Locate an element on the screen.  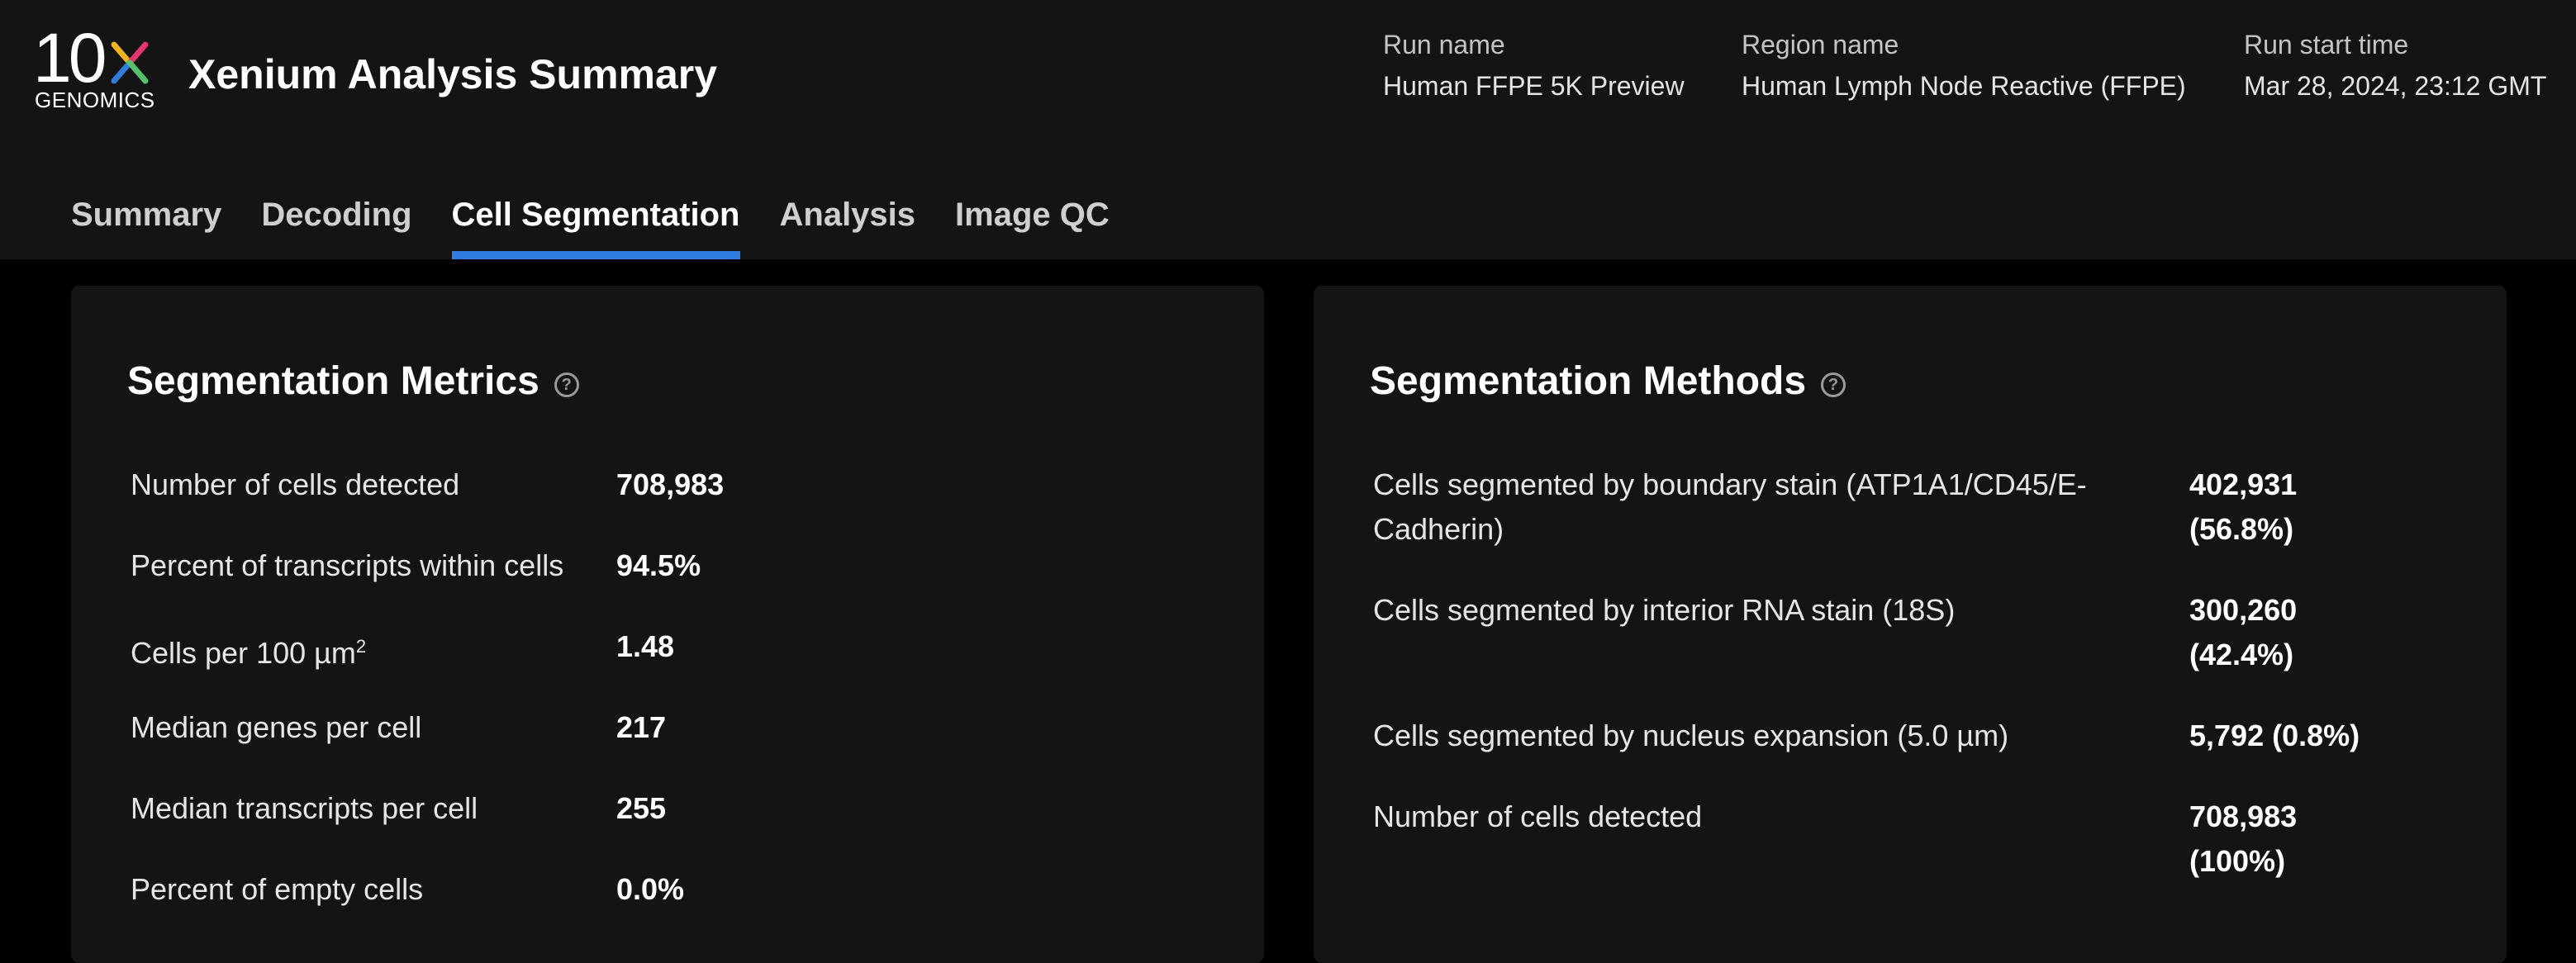
metric-value-cells-detected: 708,983 is located at coordinates (670, 484).